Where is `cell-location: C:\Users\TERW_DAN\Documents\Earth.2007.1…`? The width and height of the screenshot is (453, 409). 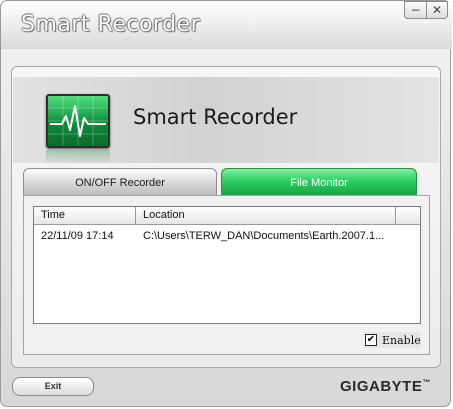 cell-location: C:\Users\TERW_DAN\Documents\Earth.2007.1… is located at coordinates (264, 236).